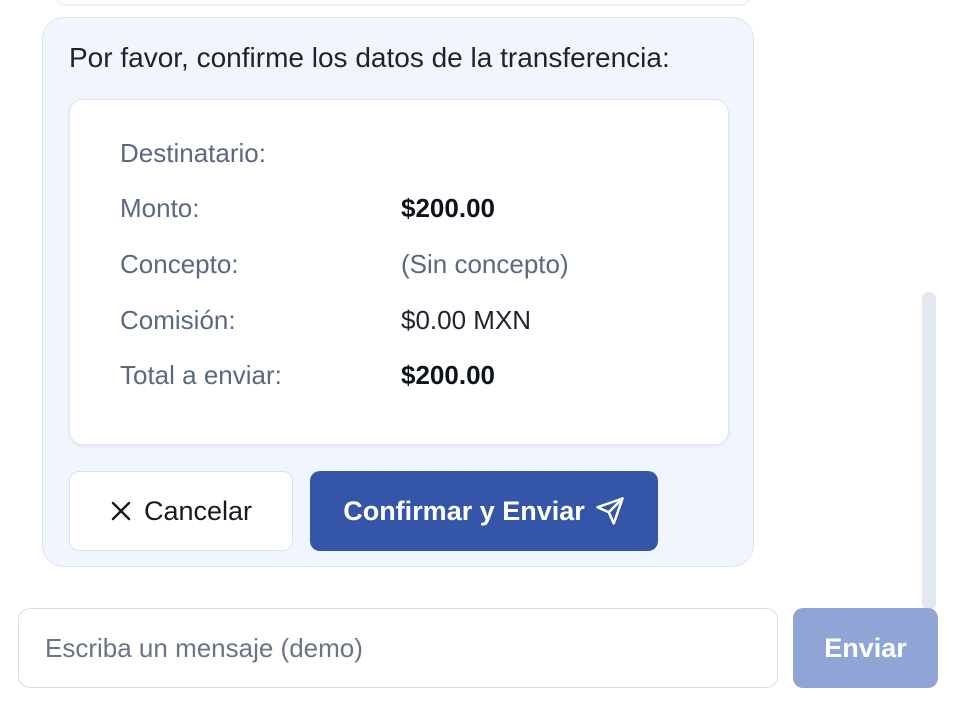 The width and height of the screenshot is (964, 702). Describe the element at coordinates (929, 451) in the screenshot. I see `chat-scrollbar` at that location.